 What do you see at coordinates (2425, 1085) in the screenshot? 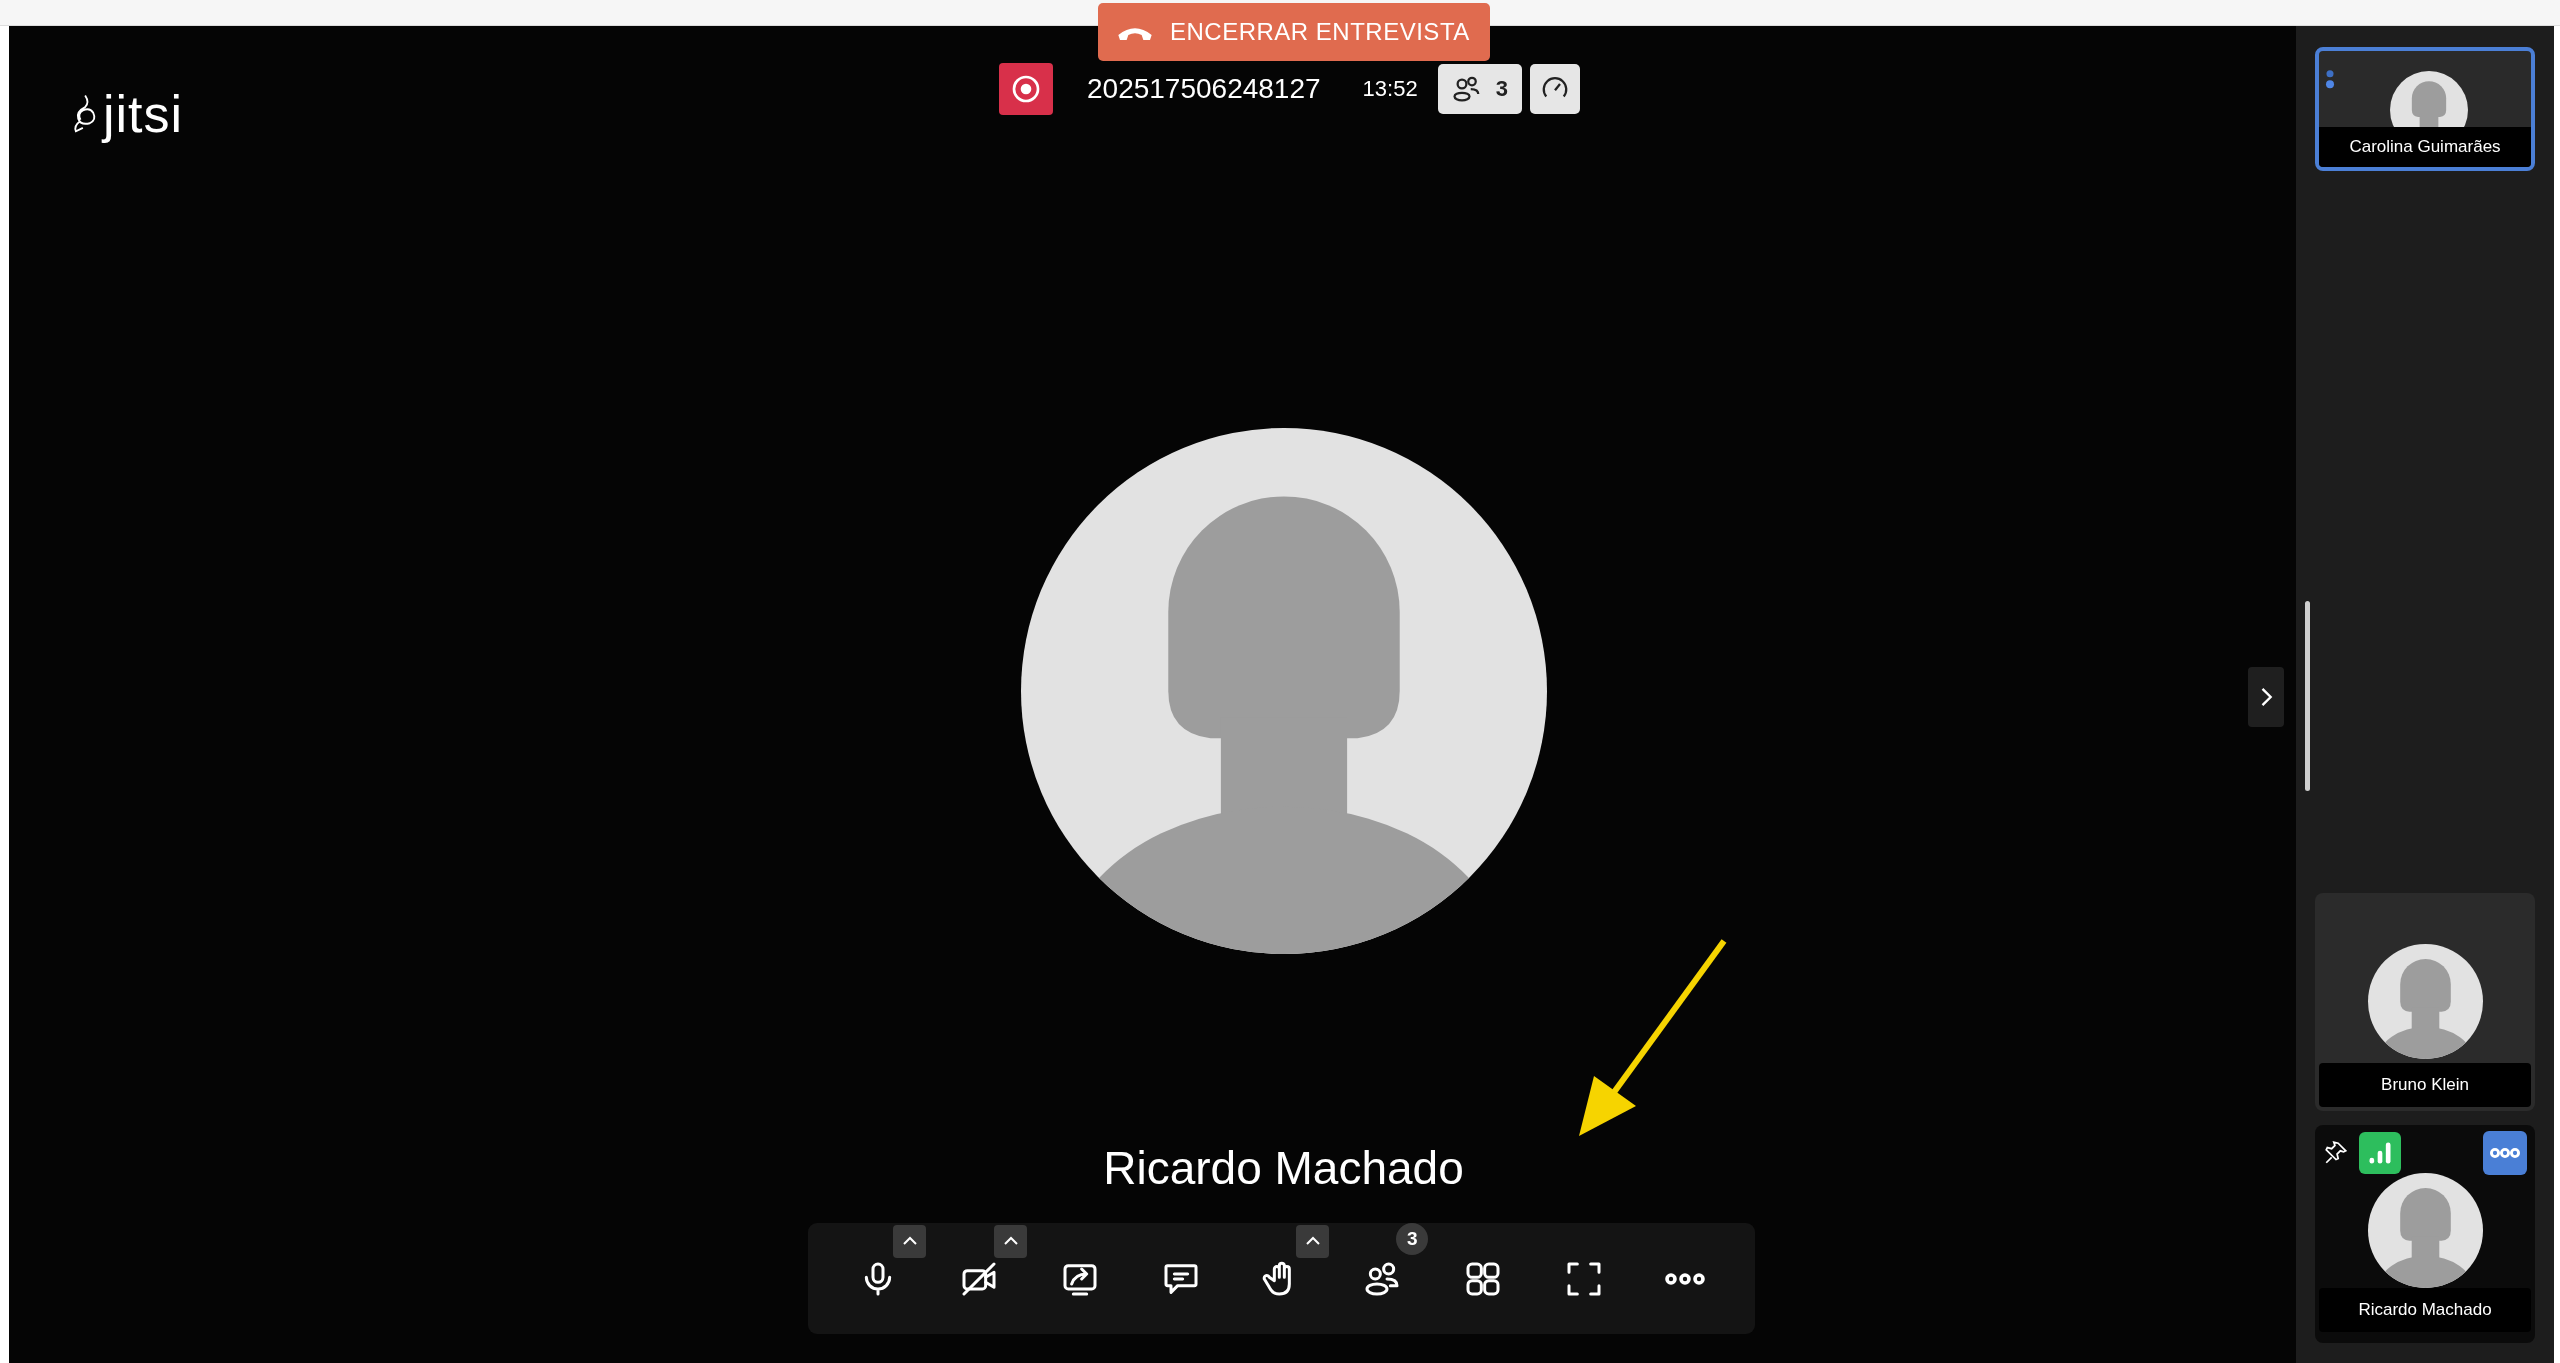
I see `participant-name: Bruno Klein` at bounding box center [2425, 1085].